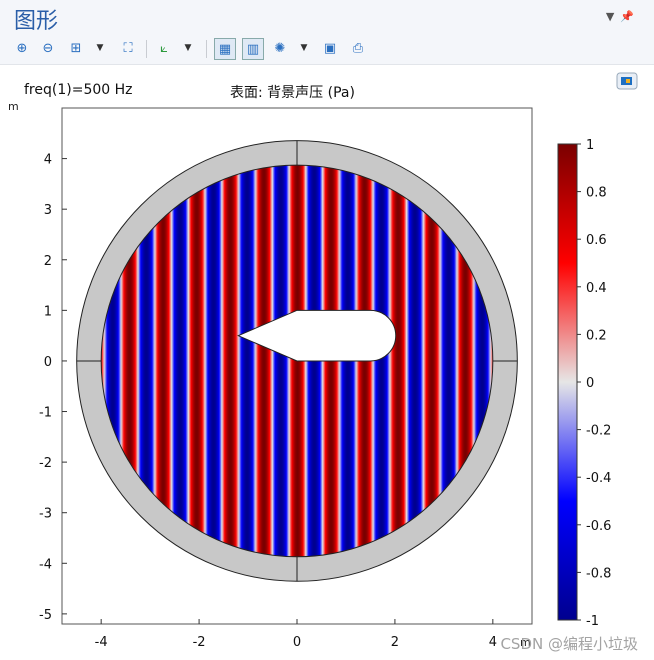 The height and width of the screenshot is (660, 654). Describe the element at coordinates (592, 621) in the screenshot. I see `colorbar-tick-label: -1` at that location.